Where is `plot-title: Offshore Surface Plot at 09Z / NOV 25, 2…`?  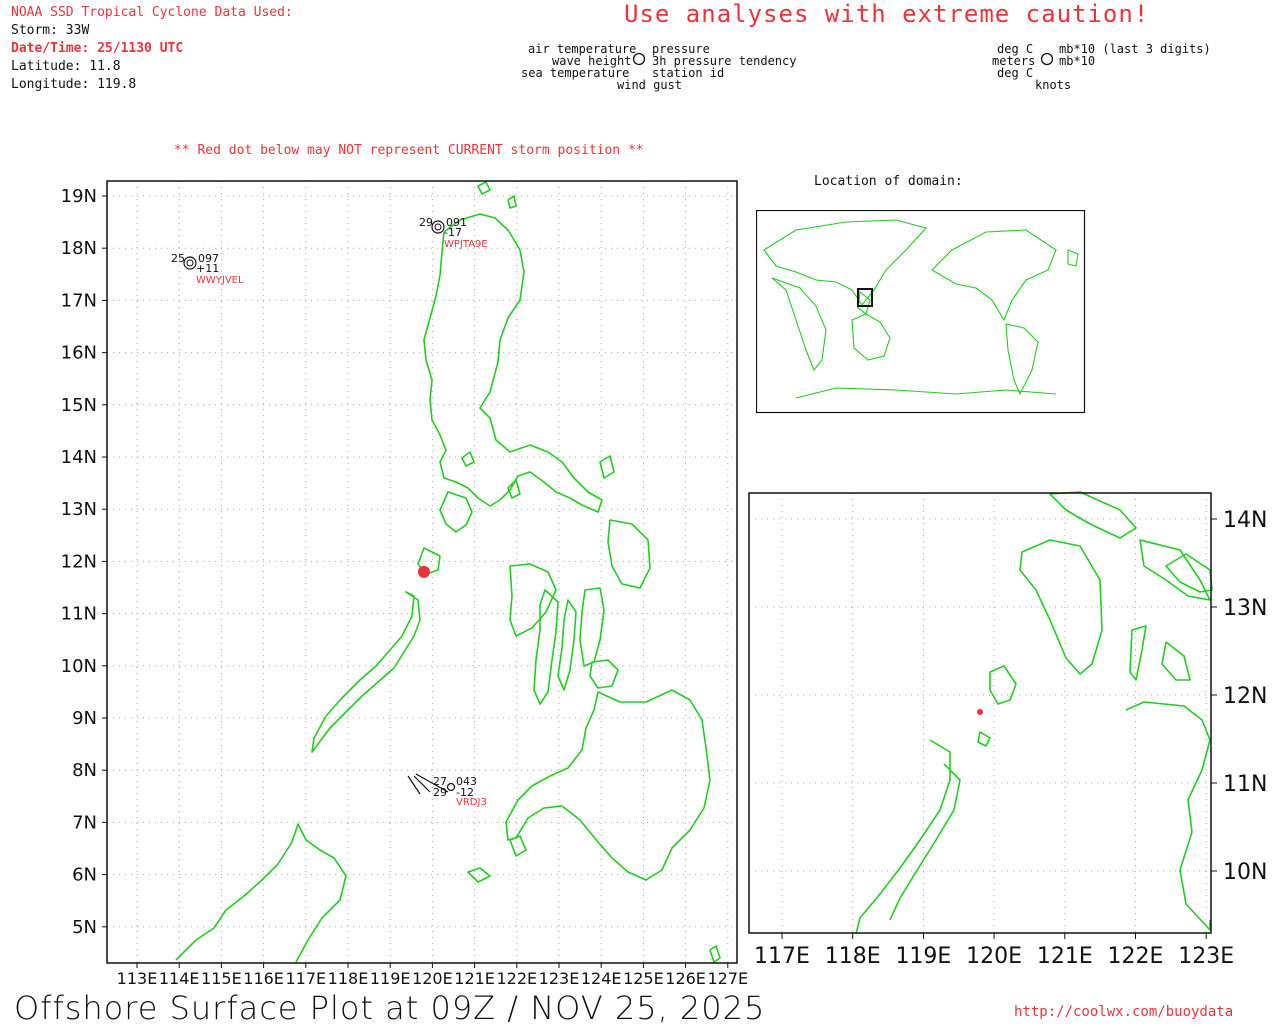 plot-title: Offshore Surface Plot at 09Z / NOV 25, 2… is located at coordinates (390, 1008).